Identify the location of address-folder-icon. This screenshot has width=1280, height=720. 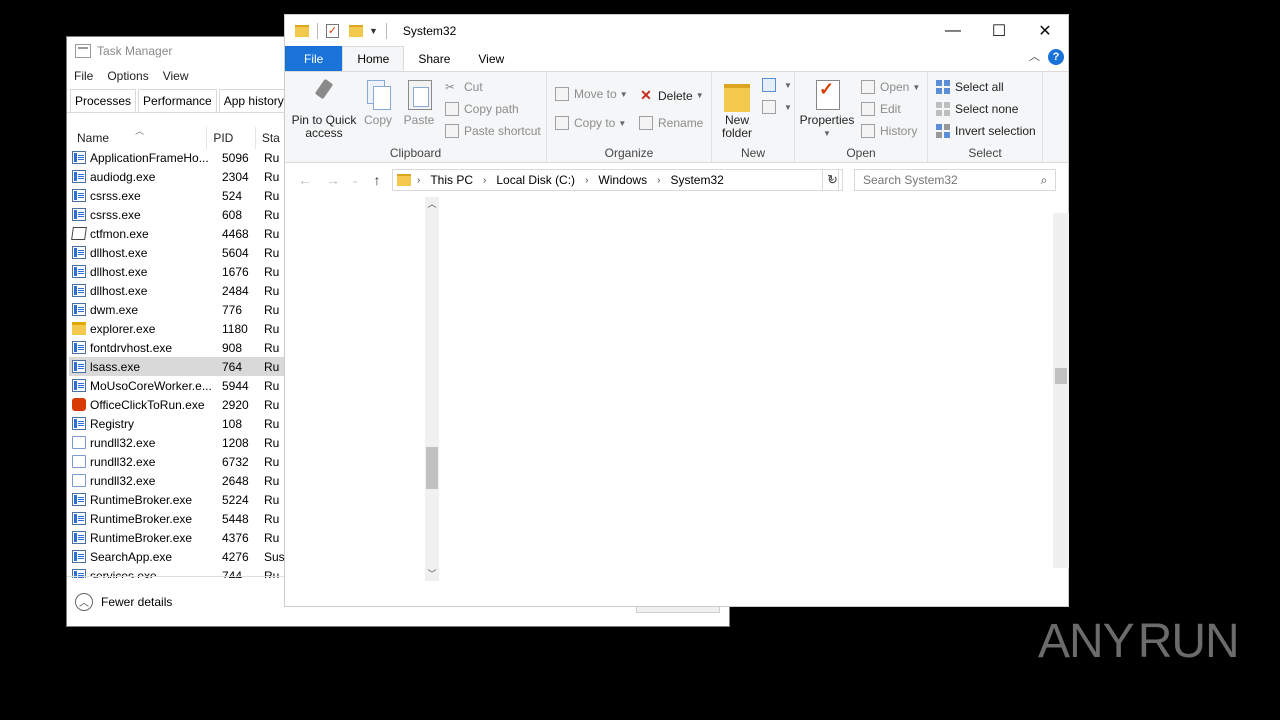
(404, 180).